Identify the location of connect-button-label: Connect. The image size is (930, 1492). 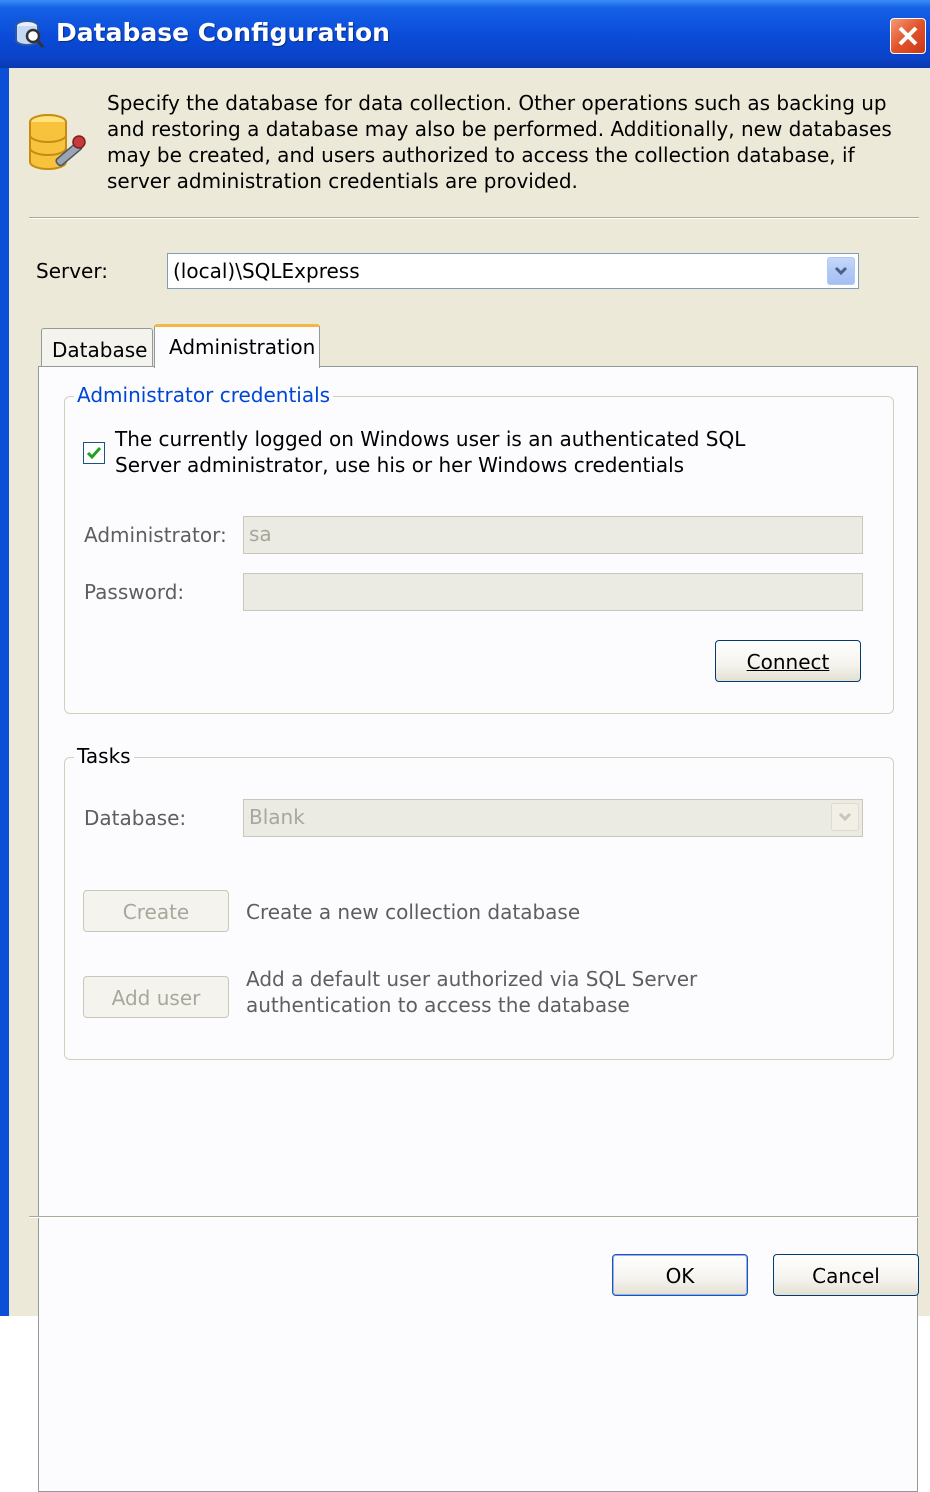
(788, 662).